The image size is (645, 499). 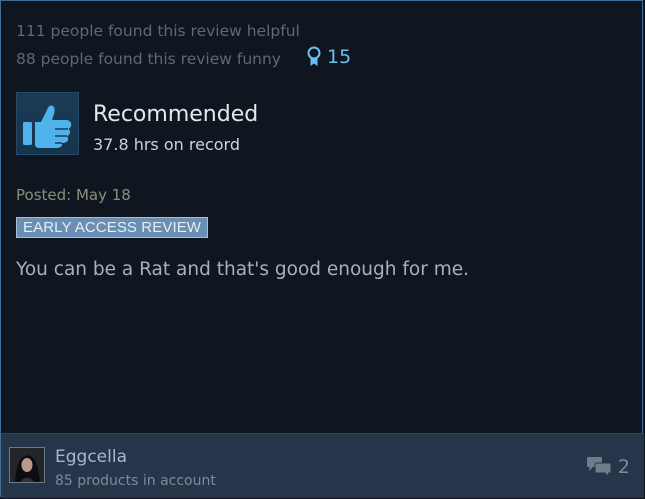 I want to click on award-summary: 15, so click(x=328, y=57).